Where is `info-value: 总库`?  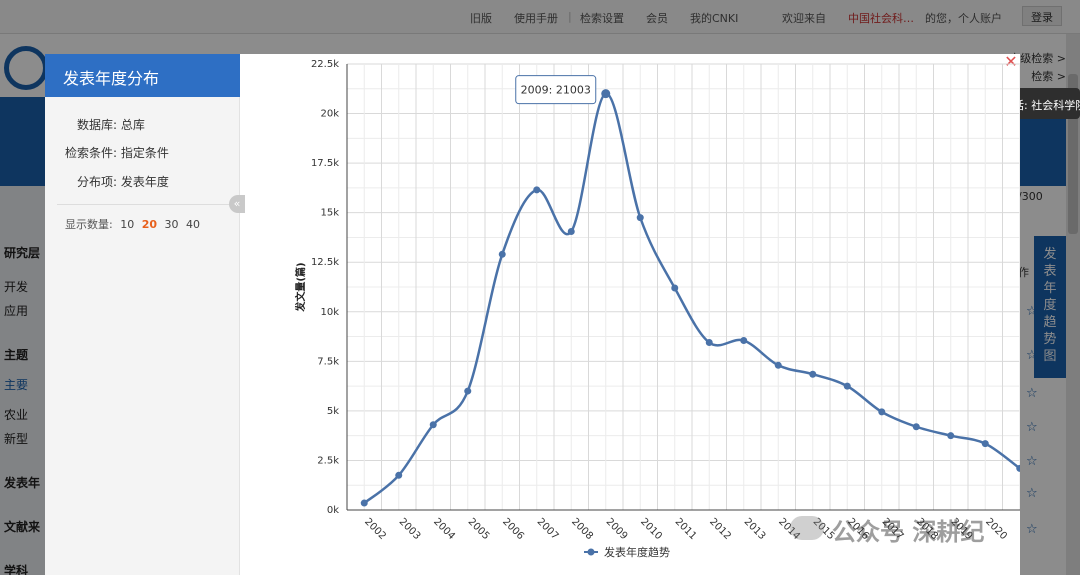
info-value: 总库 is located at coordinates (132, 125).